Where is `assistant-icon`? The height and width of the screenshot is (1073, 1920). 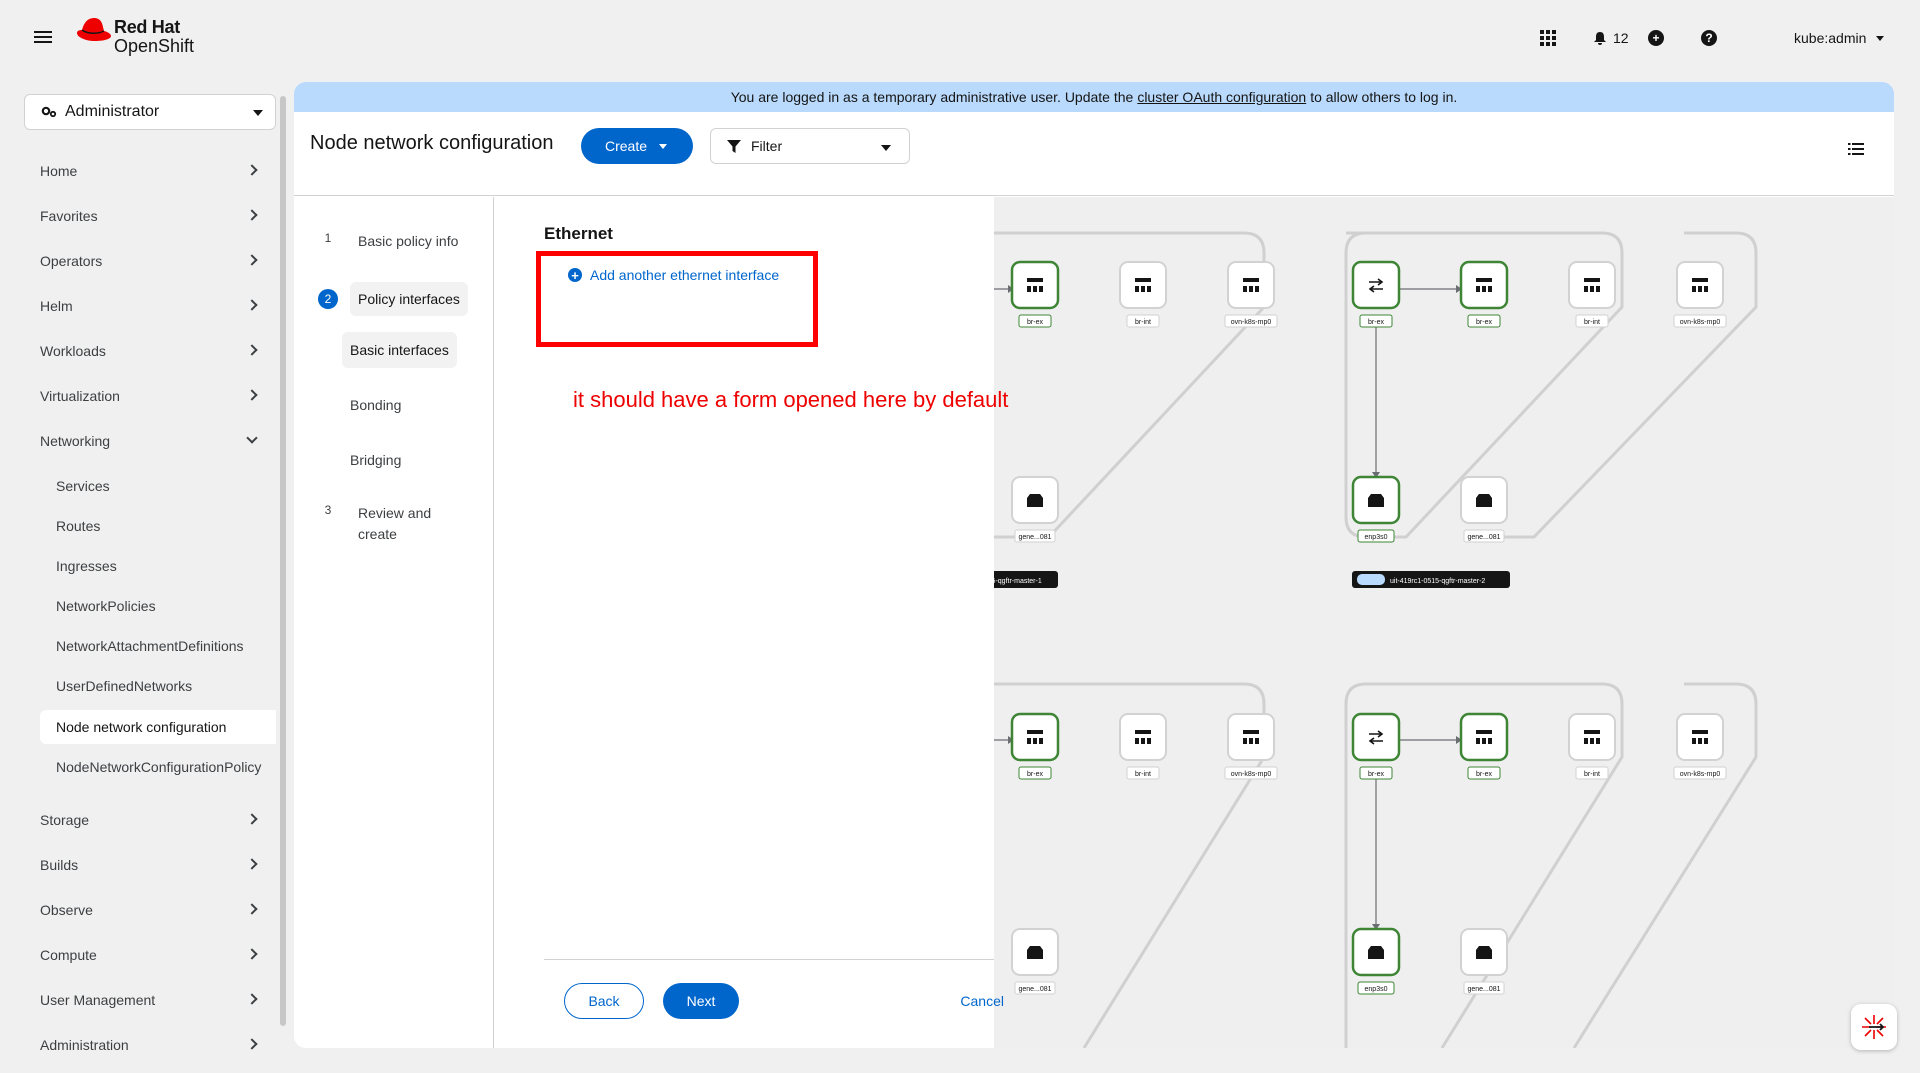
assistant-icon is located at coordinates (1874, 1027).